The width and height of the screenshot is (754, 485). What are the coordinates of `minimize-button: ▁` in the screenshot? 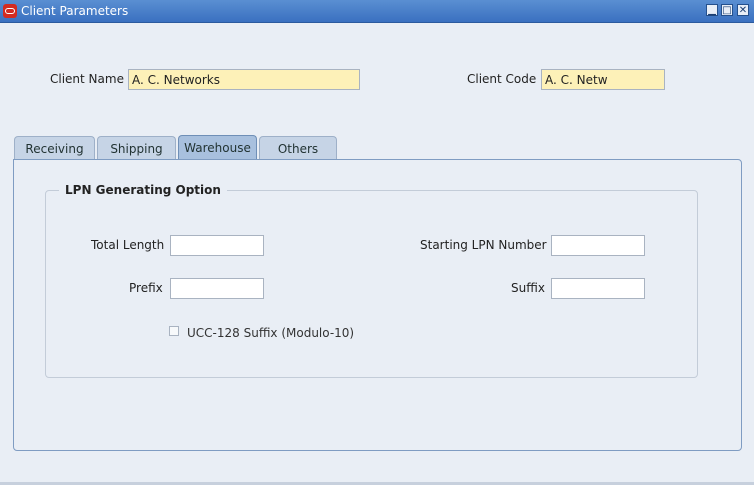 It's located at (712, 10).